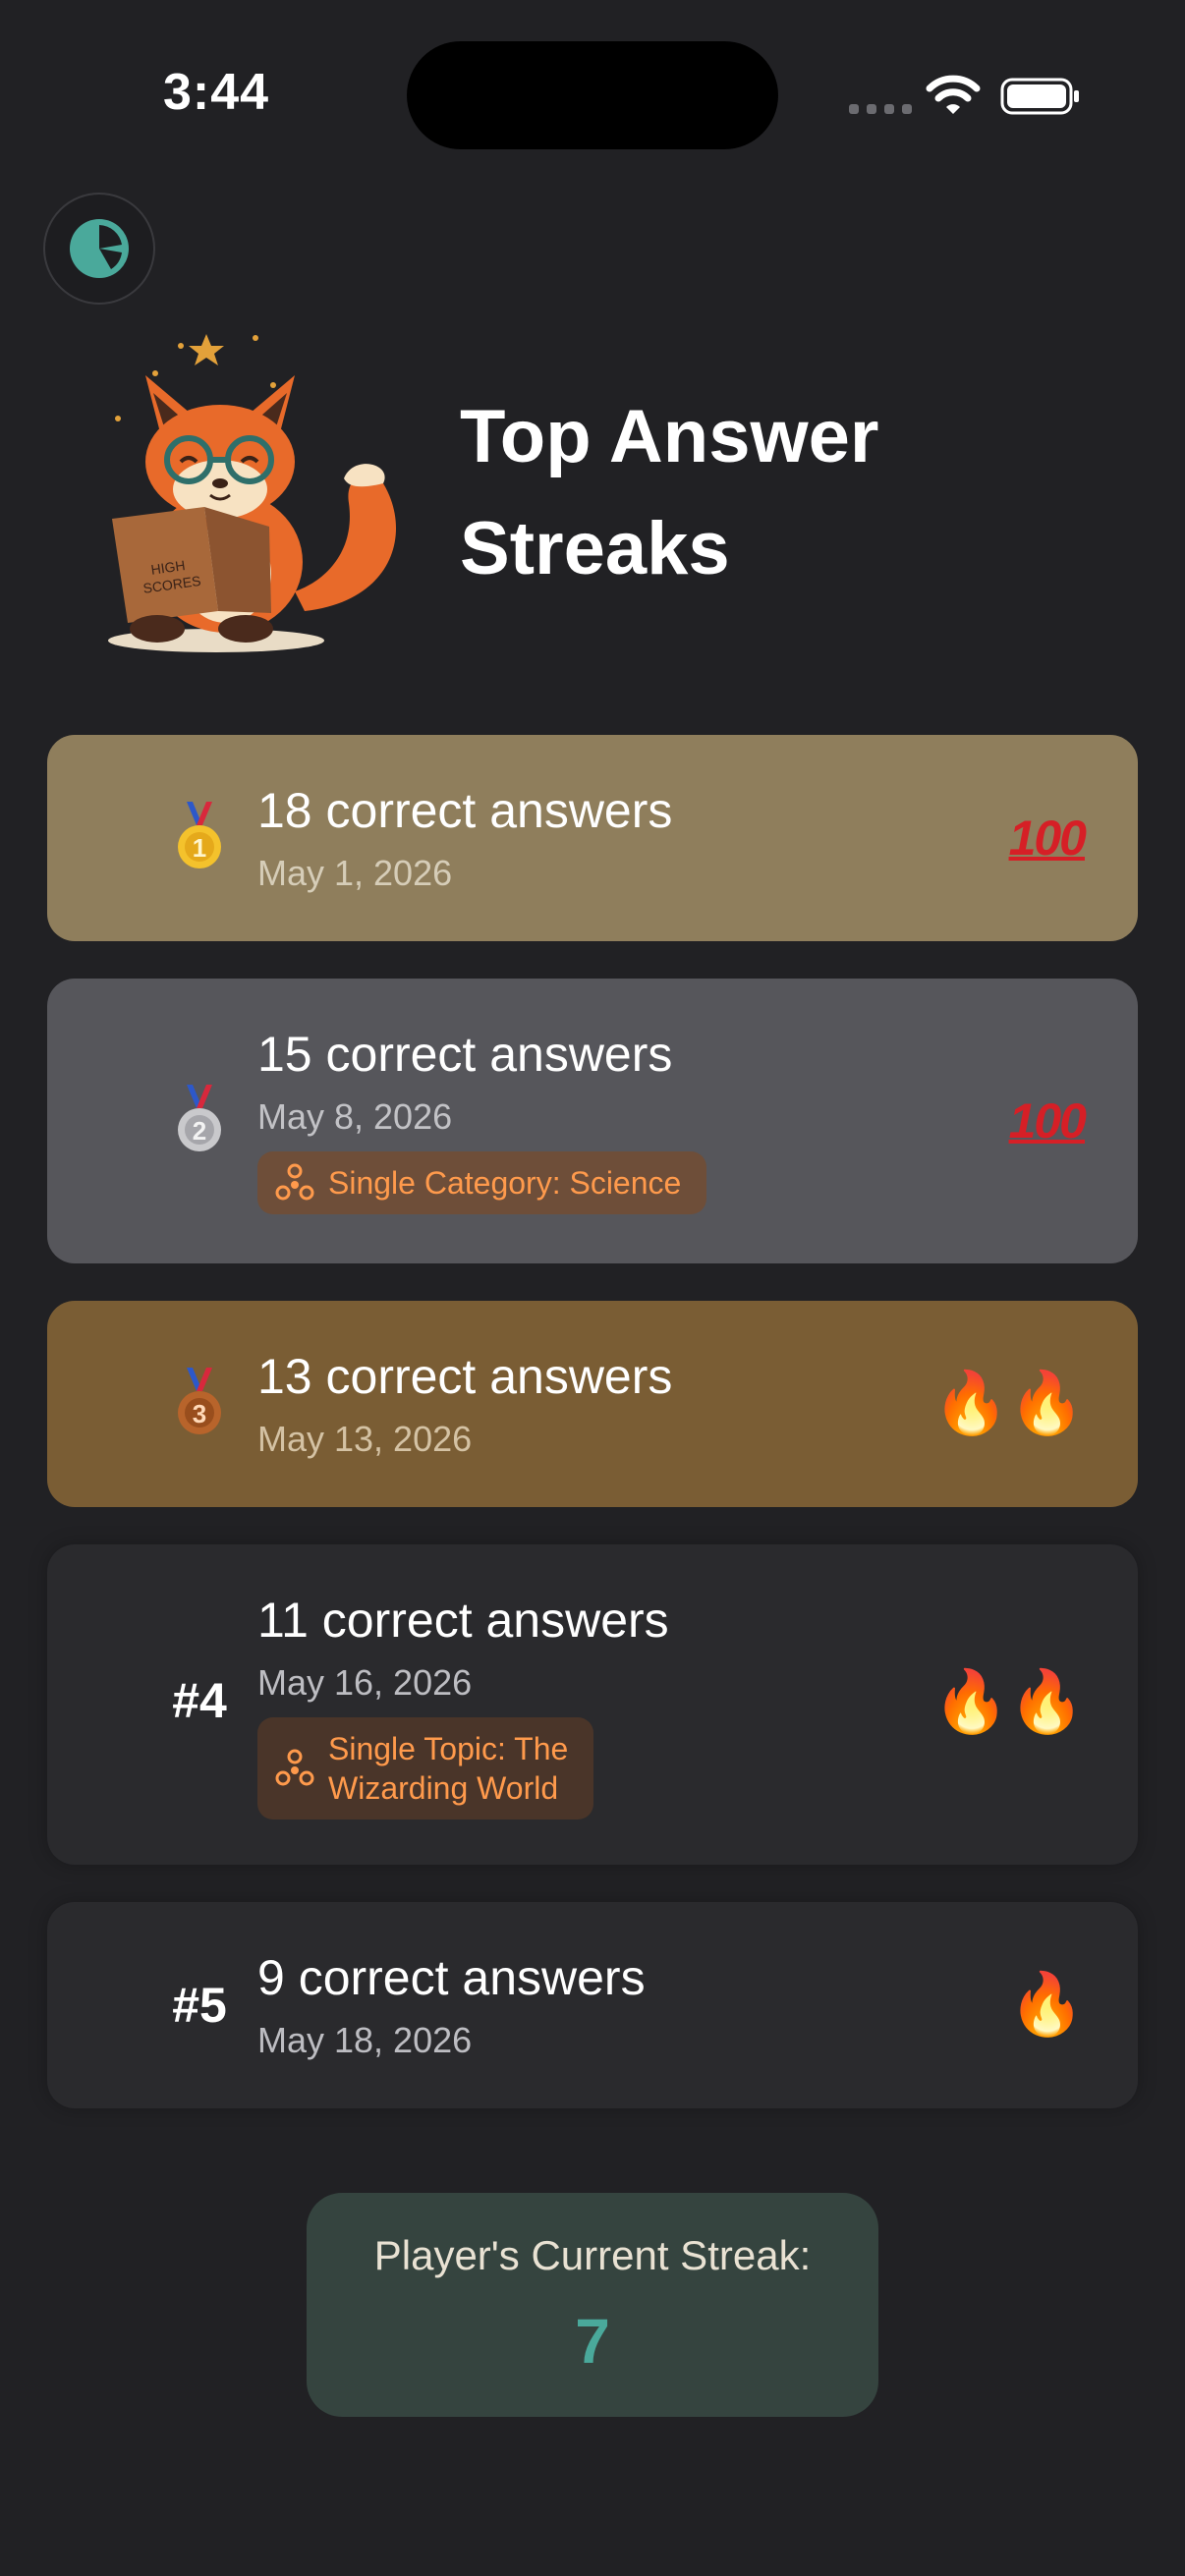 The width and height of the screenshot is (1185, 2576). What do you see at coordinates (444, 1788) in the screenshot?
I see `game-mode-label-line-2: Wizarding World` at bounding box center [444, 1788].